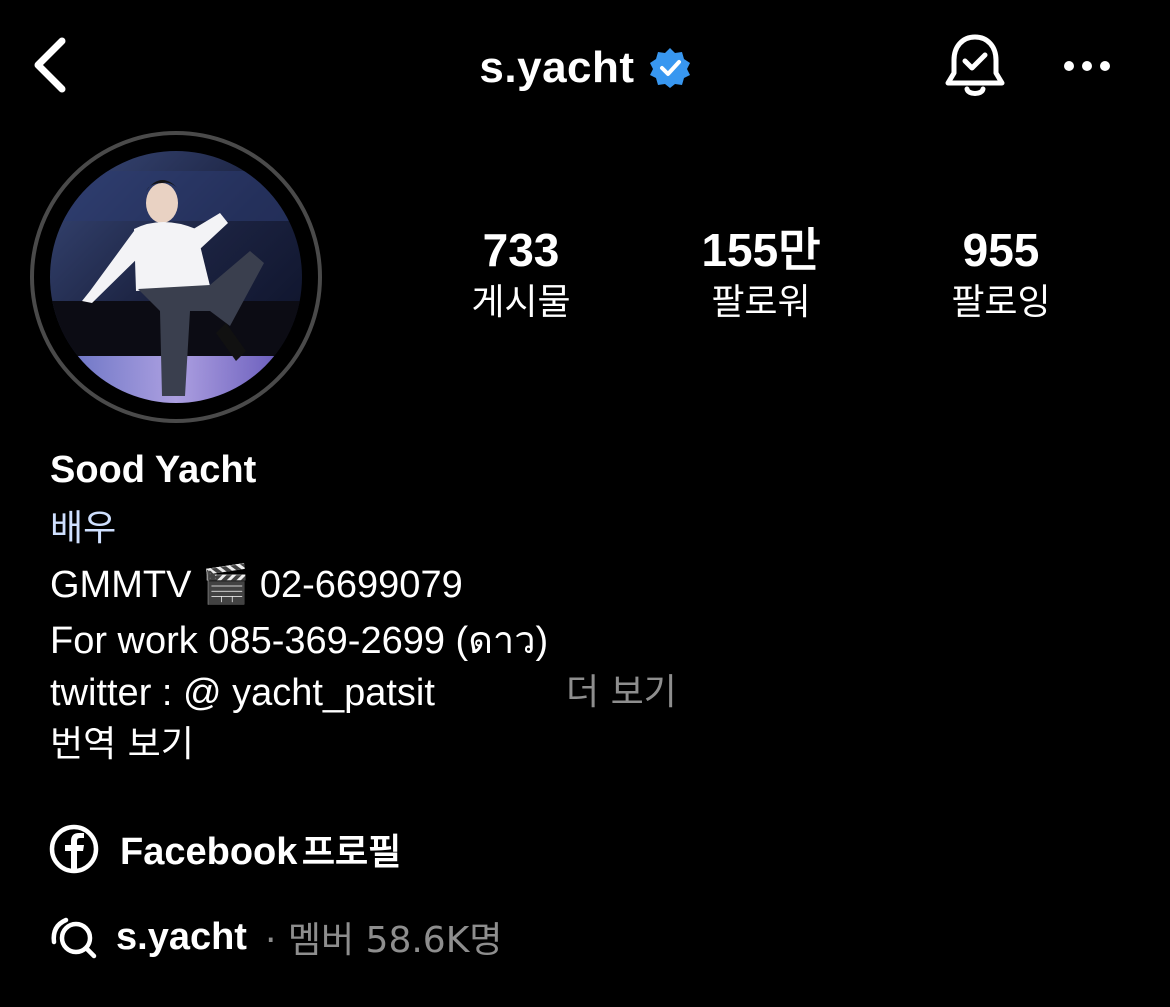 The width and height of the screenshot is (1170, 1007). I want to click on bell-check-icon, so click(975, 65).